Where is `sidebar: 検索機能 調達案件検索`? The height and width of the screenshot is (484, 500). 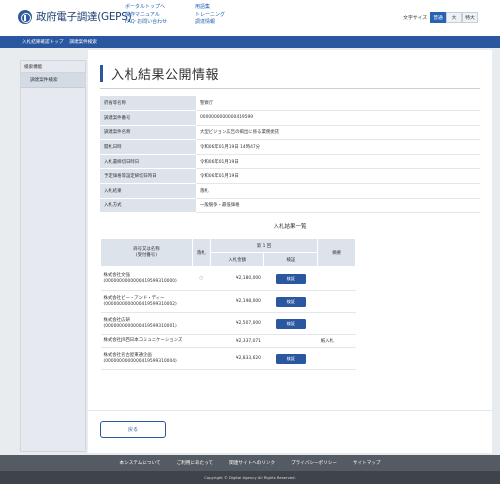
sidebar: 検索機能 調達案件検索 is located at coordinates (53, 256).